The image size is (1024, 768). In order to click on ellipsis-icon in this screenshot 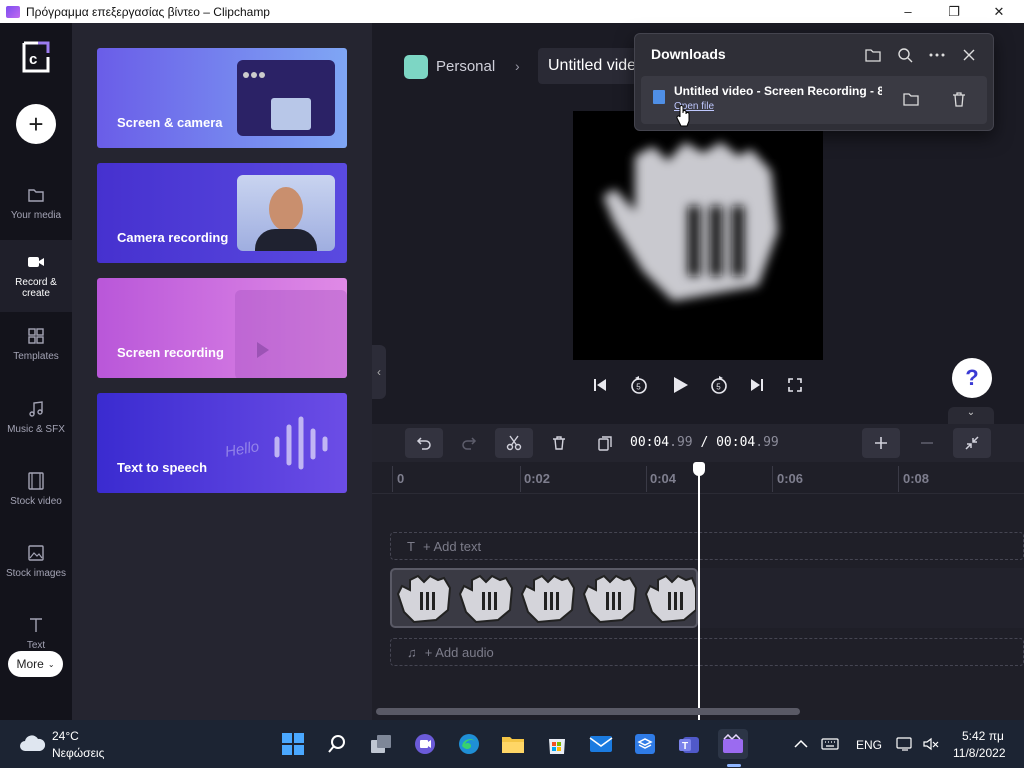, I will do `click(937, 55)`.